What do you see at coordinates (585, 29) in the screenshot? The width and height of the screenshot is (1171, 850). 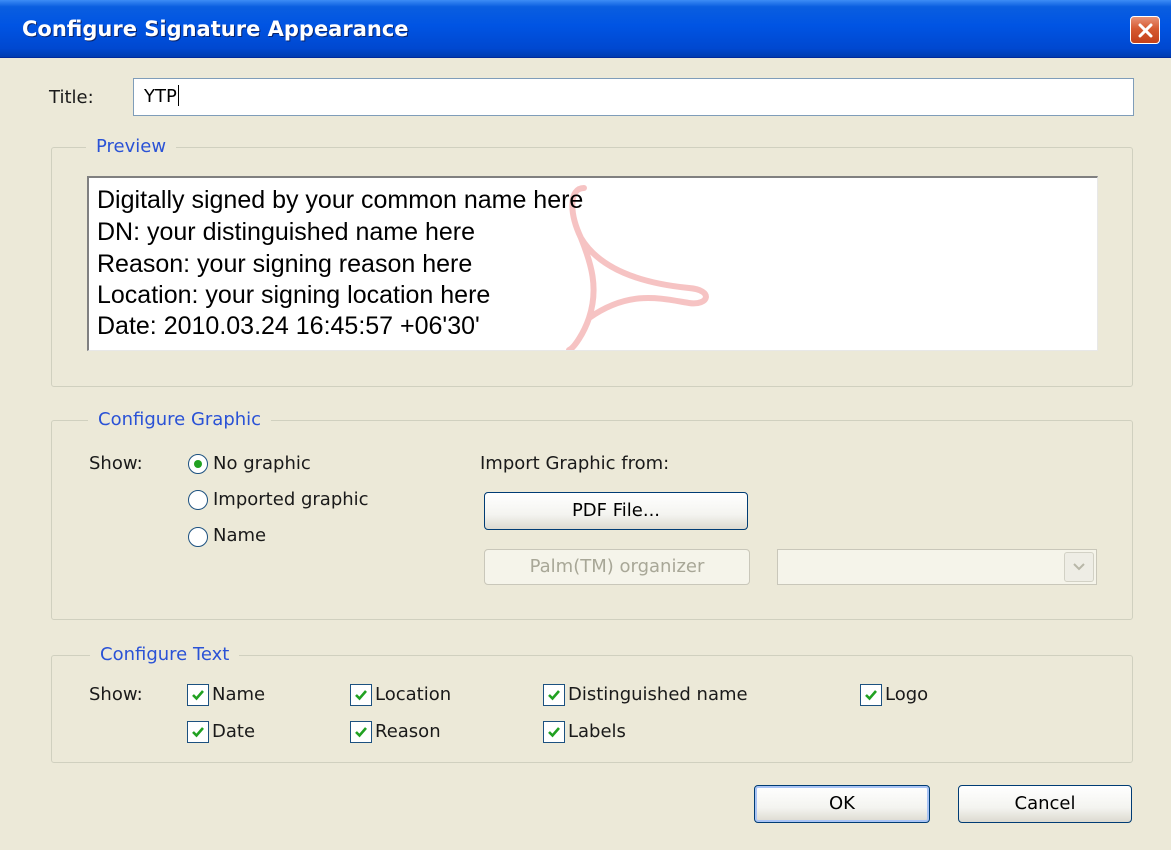 I see `title-bar: Configure Signature Appearance` at bounding box center [585, 29].